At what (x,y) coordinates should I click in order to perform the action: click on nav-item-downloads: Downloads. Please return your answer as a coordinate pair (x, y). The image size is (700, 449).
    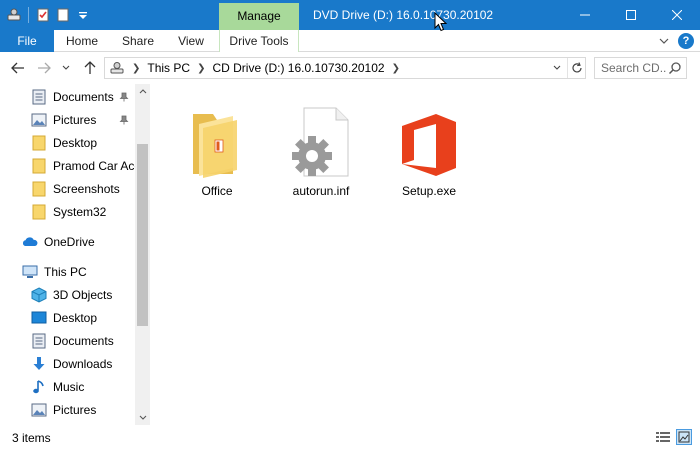
    Looking at the image, I should click on (90, 364).